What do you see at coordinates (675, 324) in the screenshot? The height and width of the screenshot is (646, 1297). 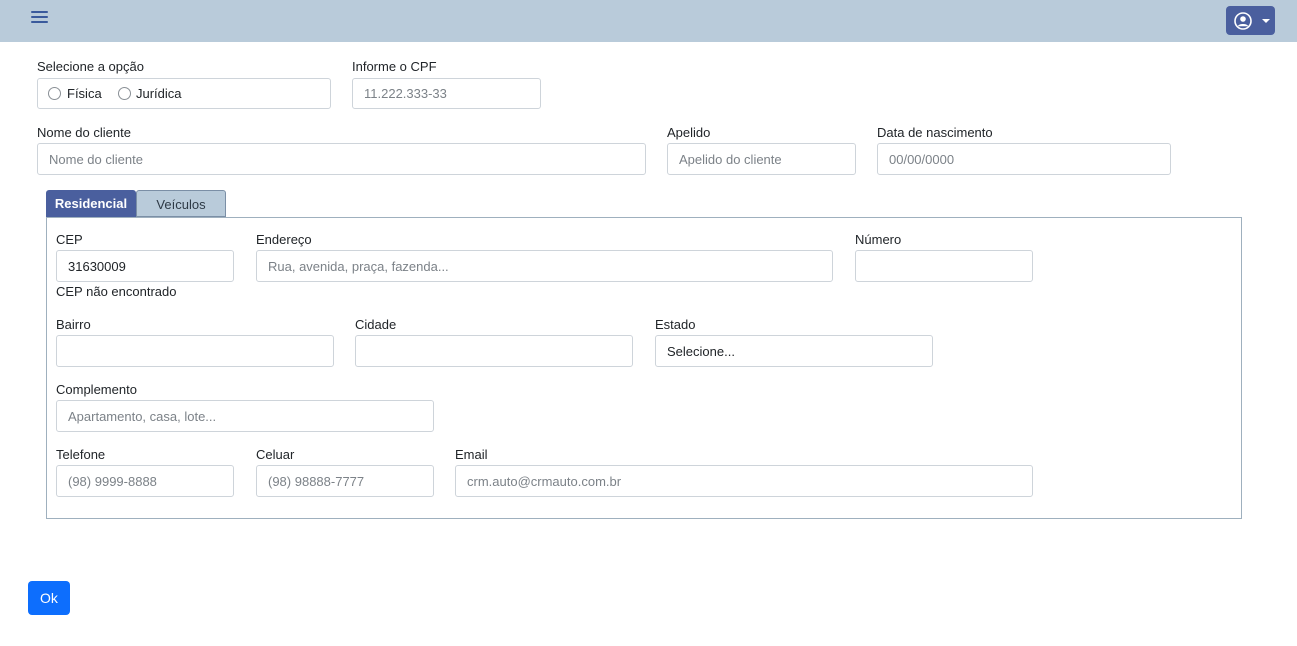 I see `state-label: Estado` at bounding box center [675, 324].